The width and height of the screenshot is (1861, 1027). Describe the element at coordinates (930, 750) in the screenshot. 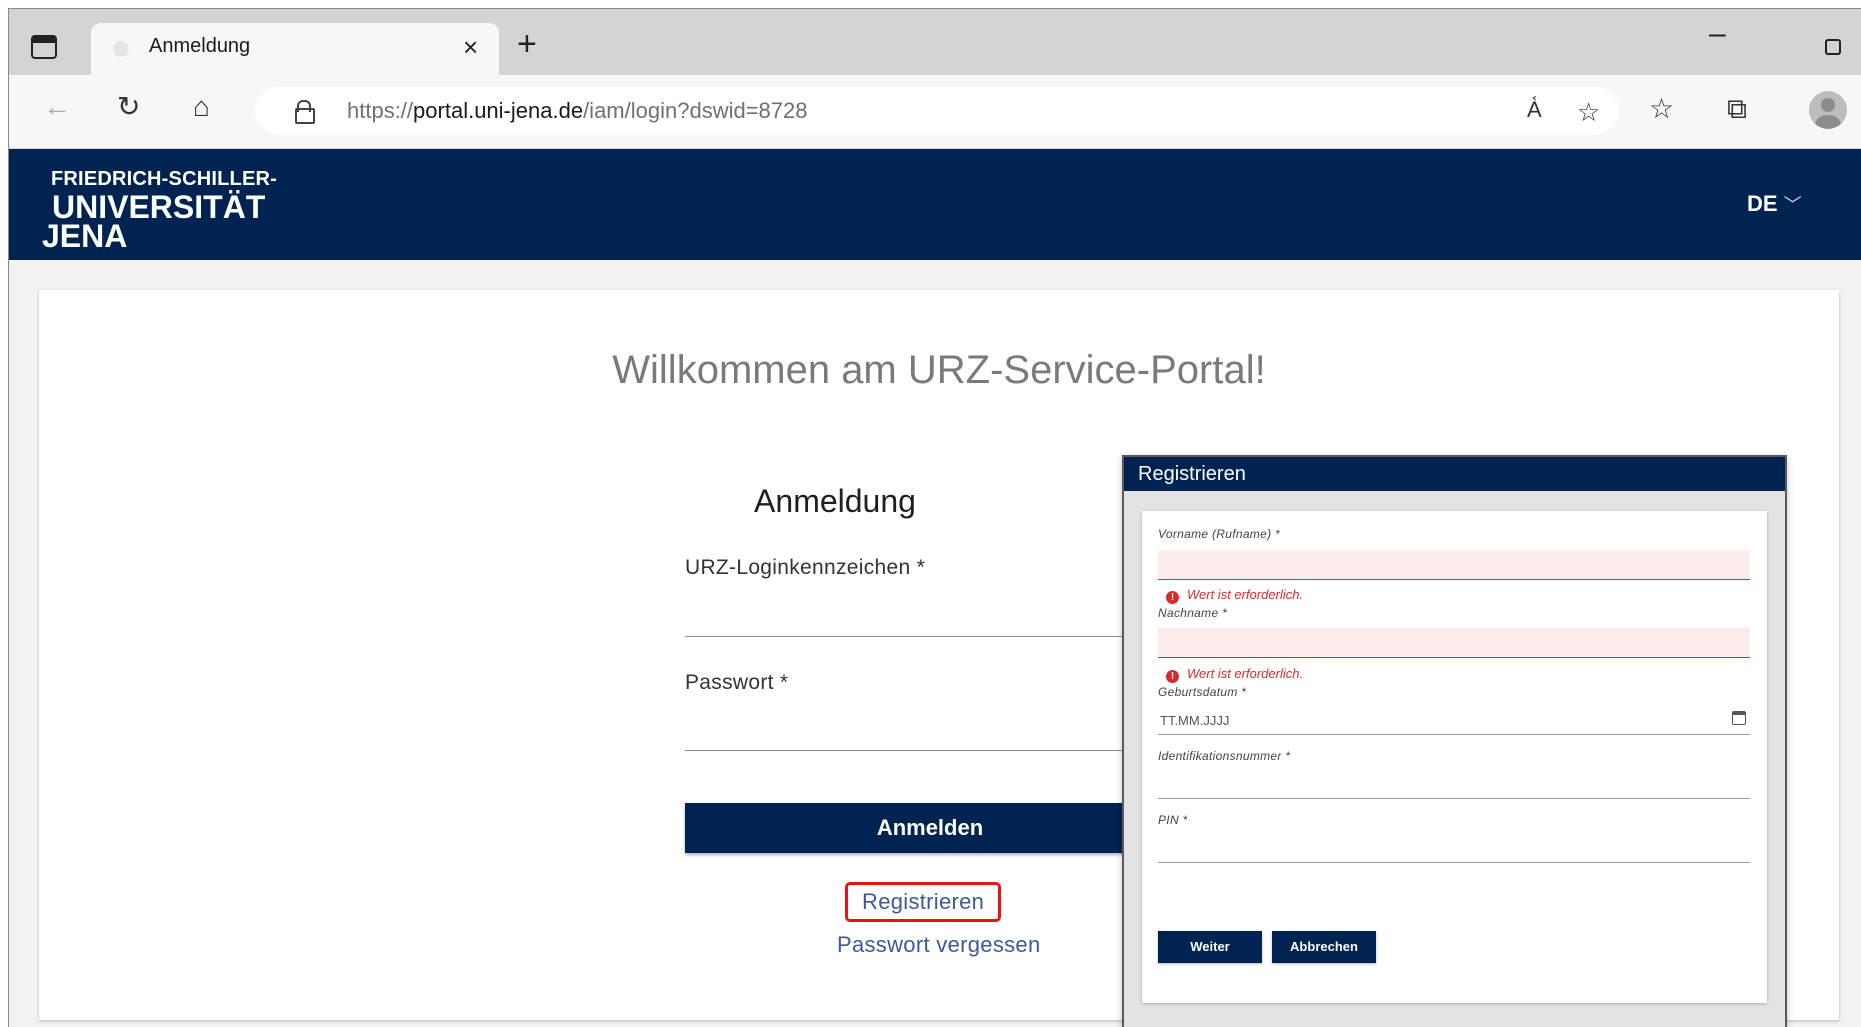

I see `password-input` at that location.